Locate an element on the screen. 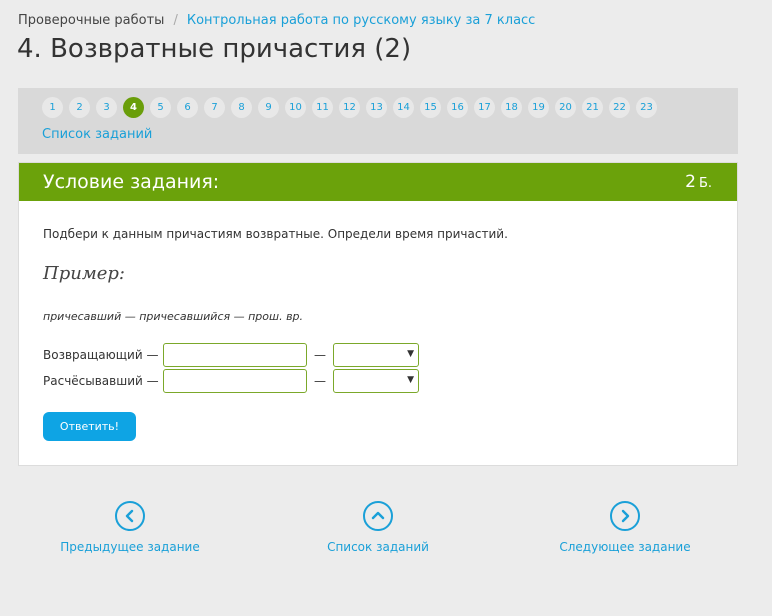 Image resolution: width=772 pixels, height=616 pixels. task-number-list: 1 2 3 4 5 6 7 8 9 10 11 12 13 14 15 16 17 18 19 20 21 22 23 is located at coordinates (352, 107).